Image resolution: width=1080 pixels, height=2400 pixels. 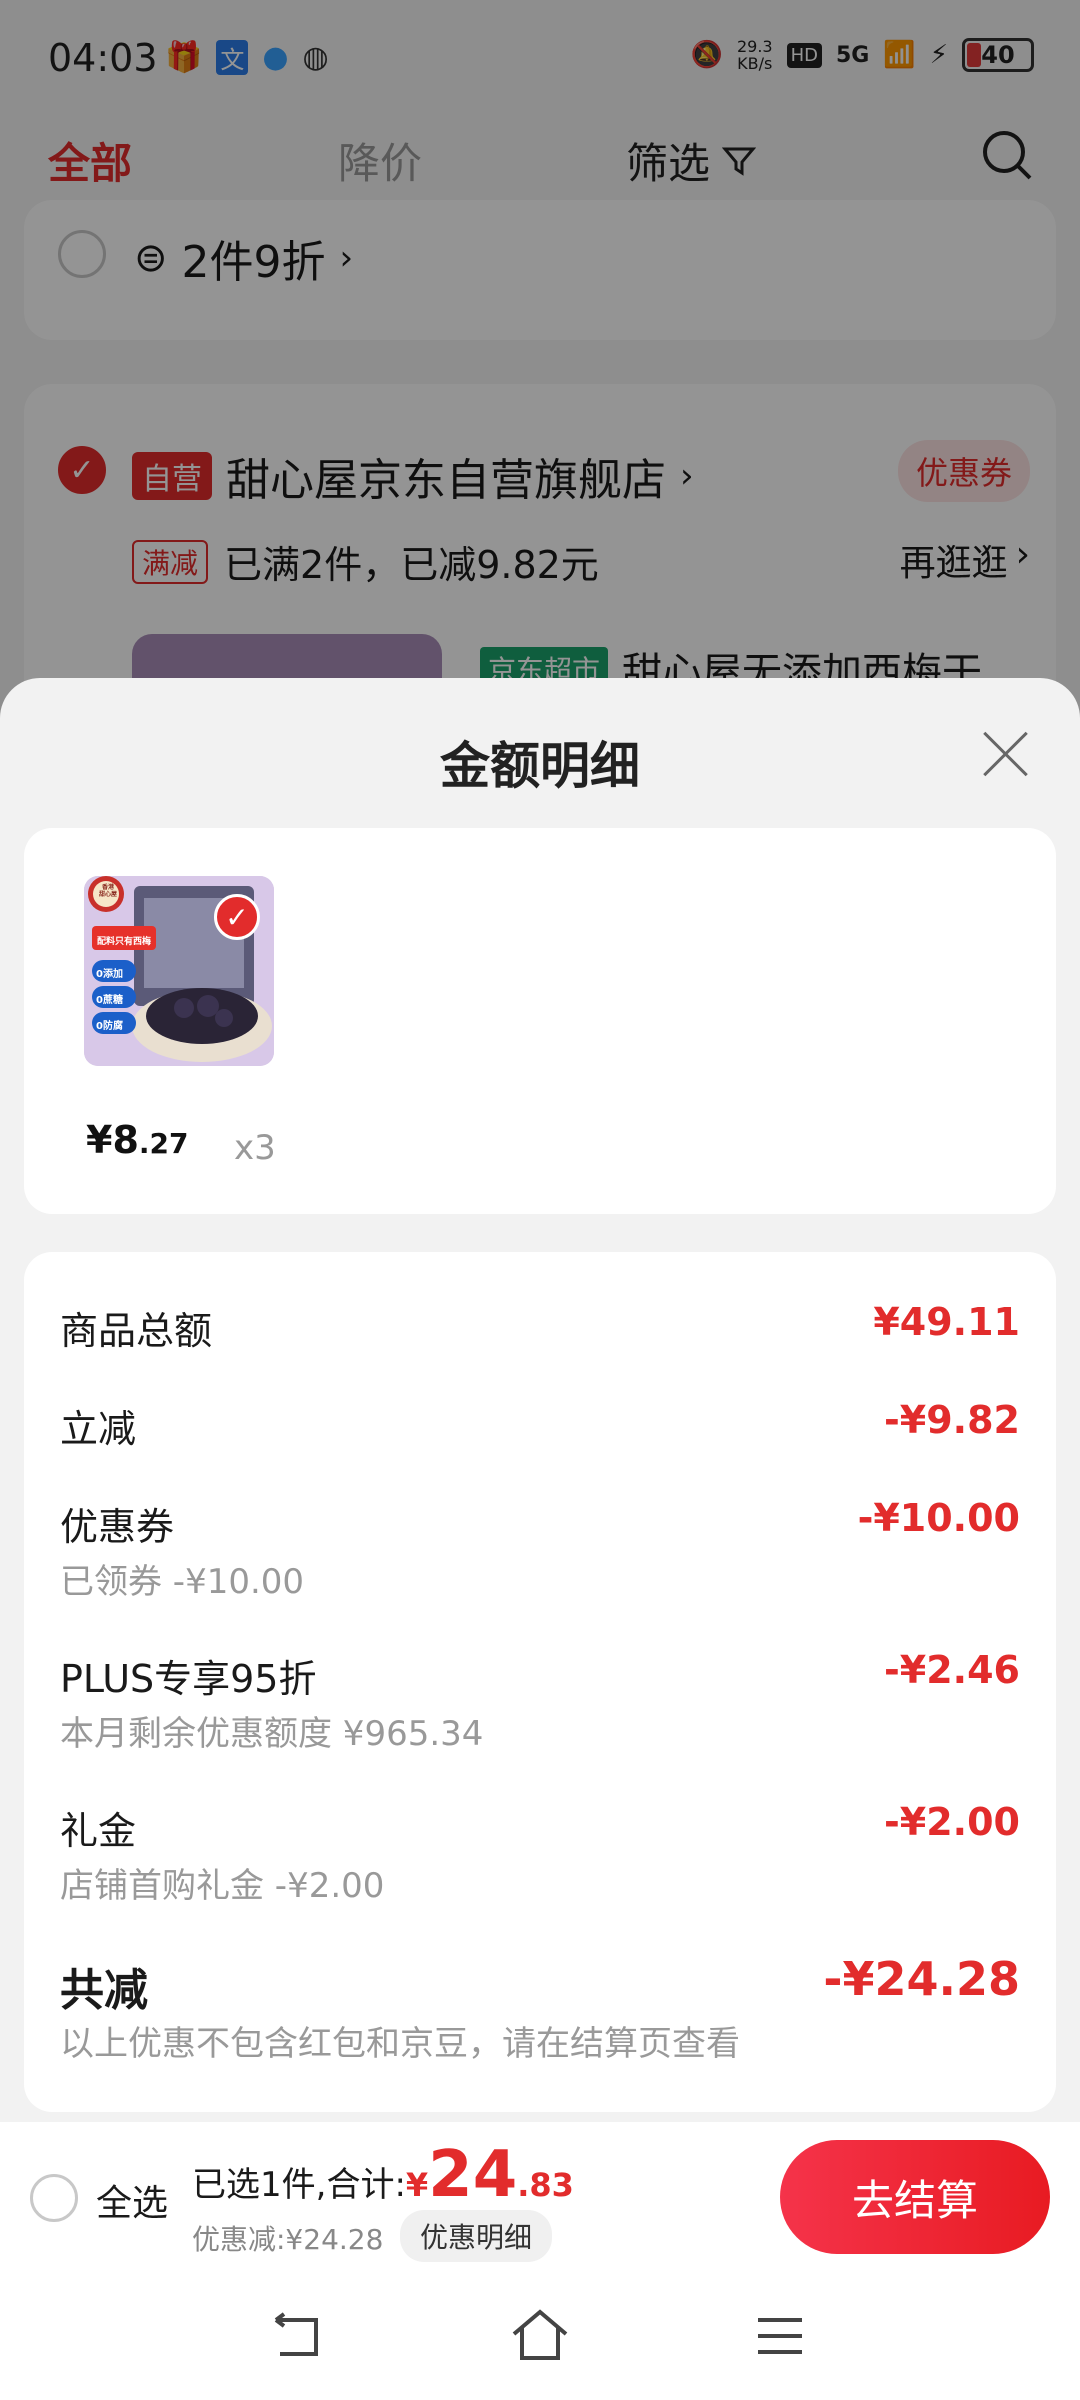 What do you see at coordinates (182, 1582) in the screenshot?
I see `row-sub-coupon: 已领券 -¥10.00` at bounding box center [182, 1582].